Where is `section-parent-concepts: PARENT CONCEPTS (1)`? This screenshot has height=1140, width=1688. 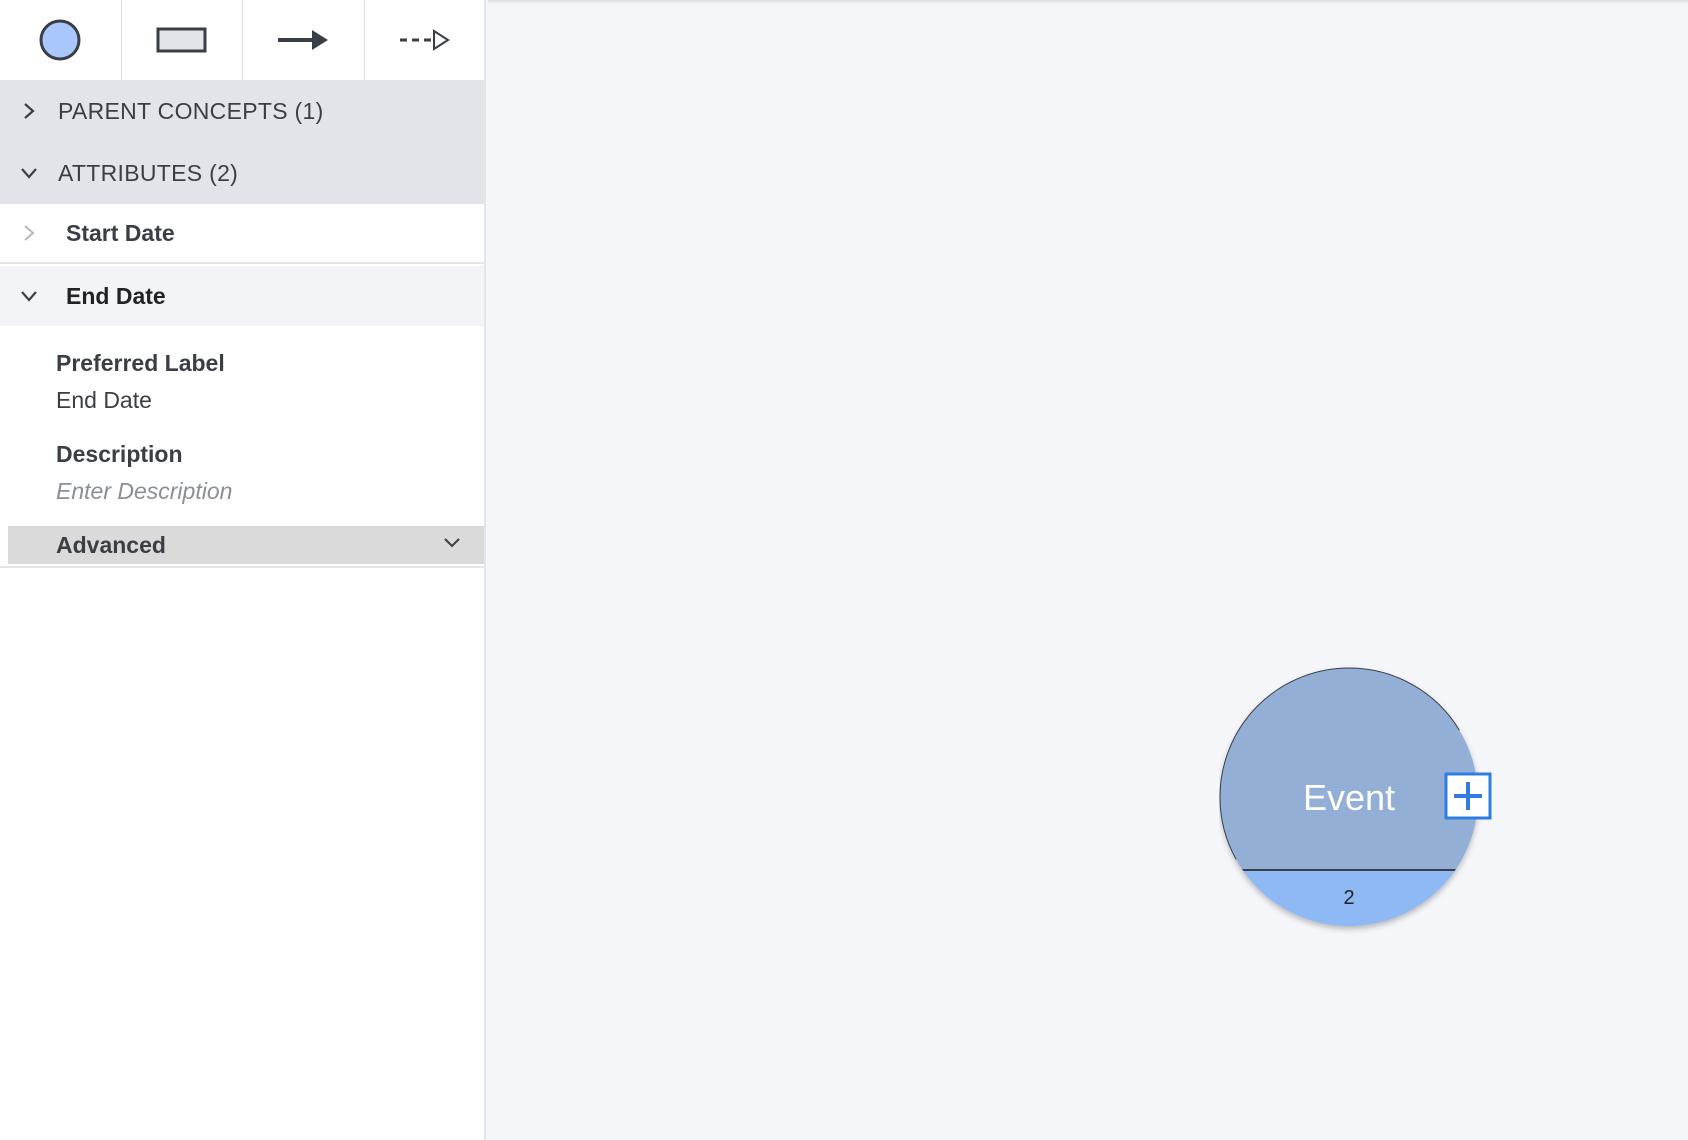
section-parent-concepts: PARENT CONCEPTS (1) is located at coordinates (242, 111).